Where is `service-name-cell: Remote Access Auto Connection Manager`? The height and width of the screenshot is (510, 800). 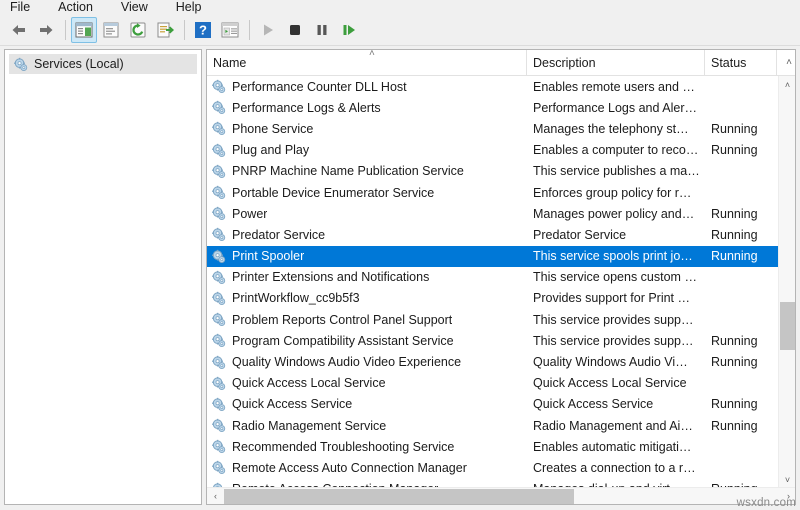
service-name-cell: Remote Access Auto Connection Manager is located at coordinates (367, 467).